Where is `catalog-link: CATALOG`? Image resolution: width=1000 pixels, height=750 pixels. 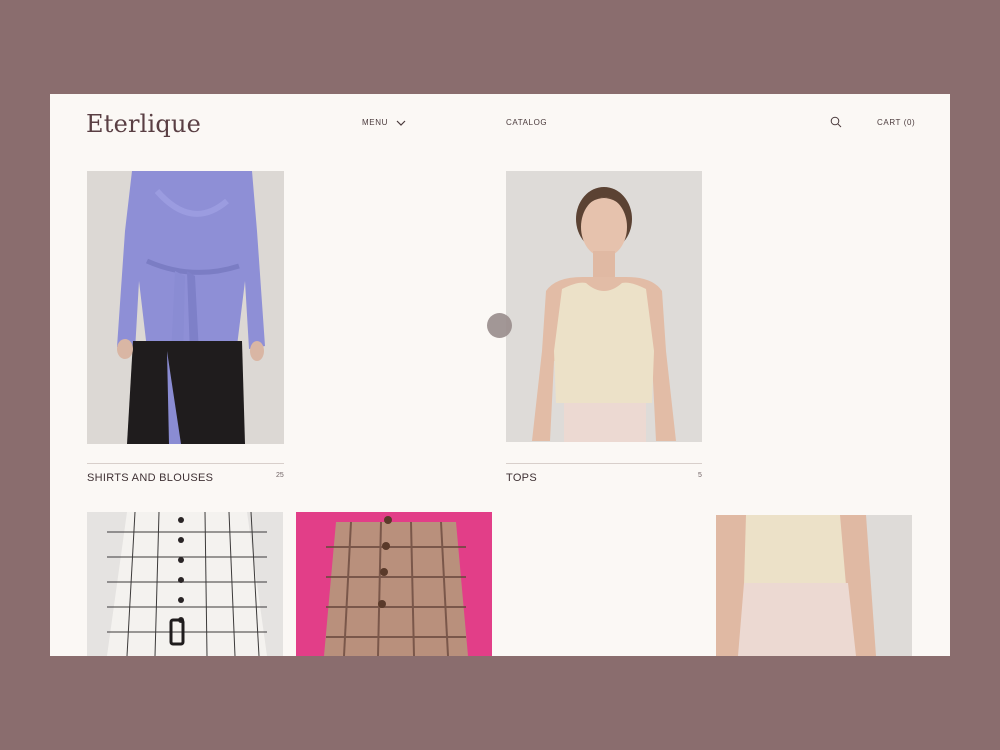 catalog-link: CATALOG is located at coordinates (526, 122).